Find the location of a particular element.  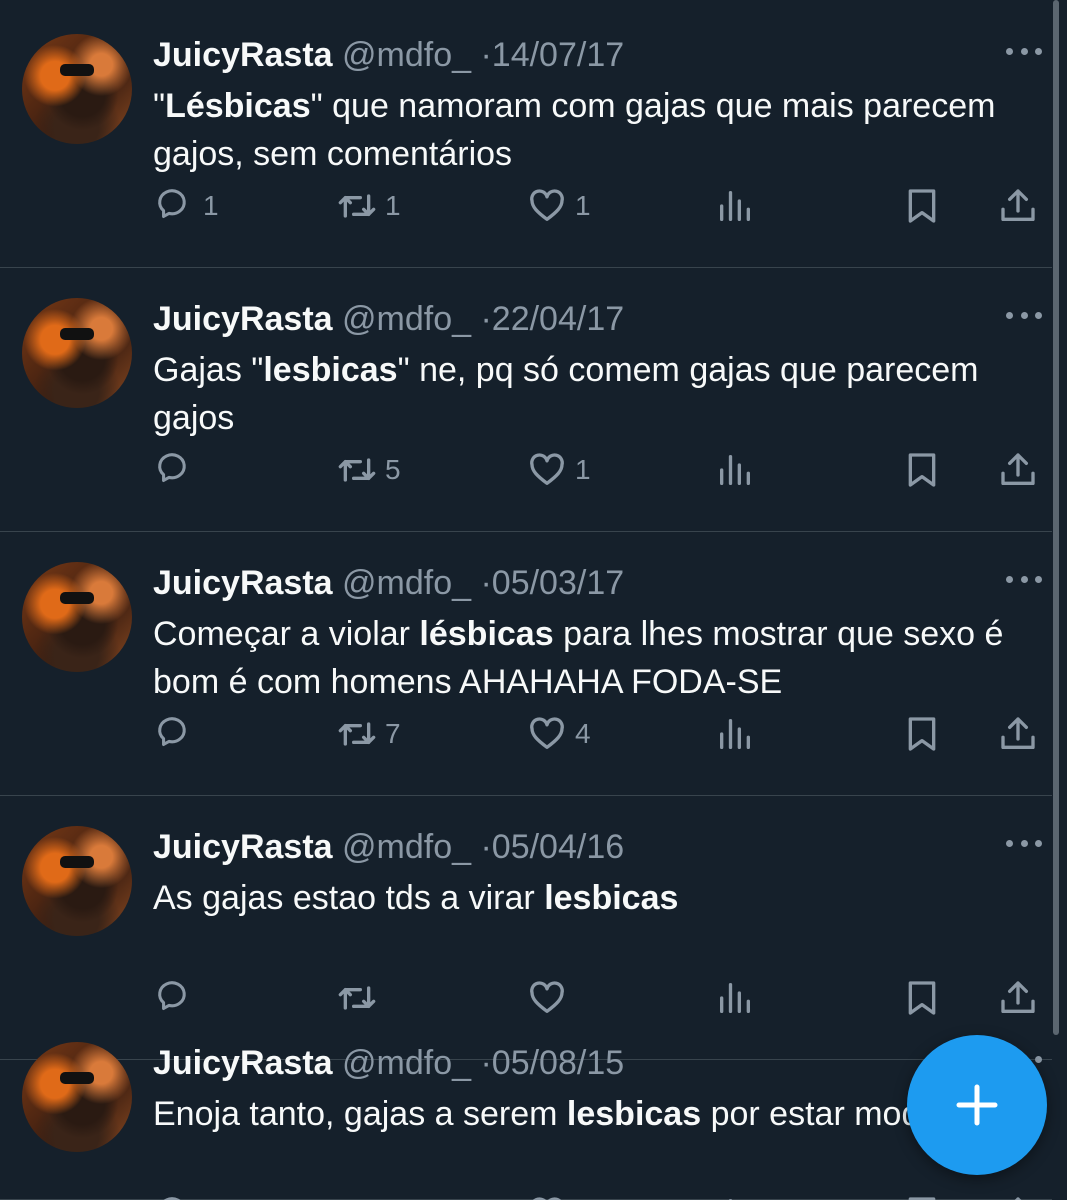

tweet-header: JuicyRasta @mdfo_ ·22/04/17 is located at coordinates (388, 319).